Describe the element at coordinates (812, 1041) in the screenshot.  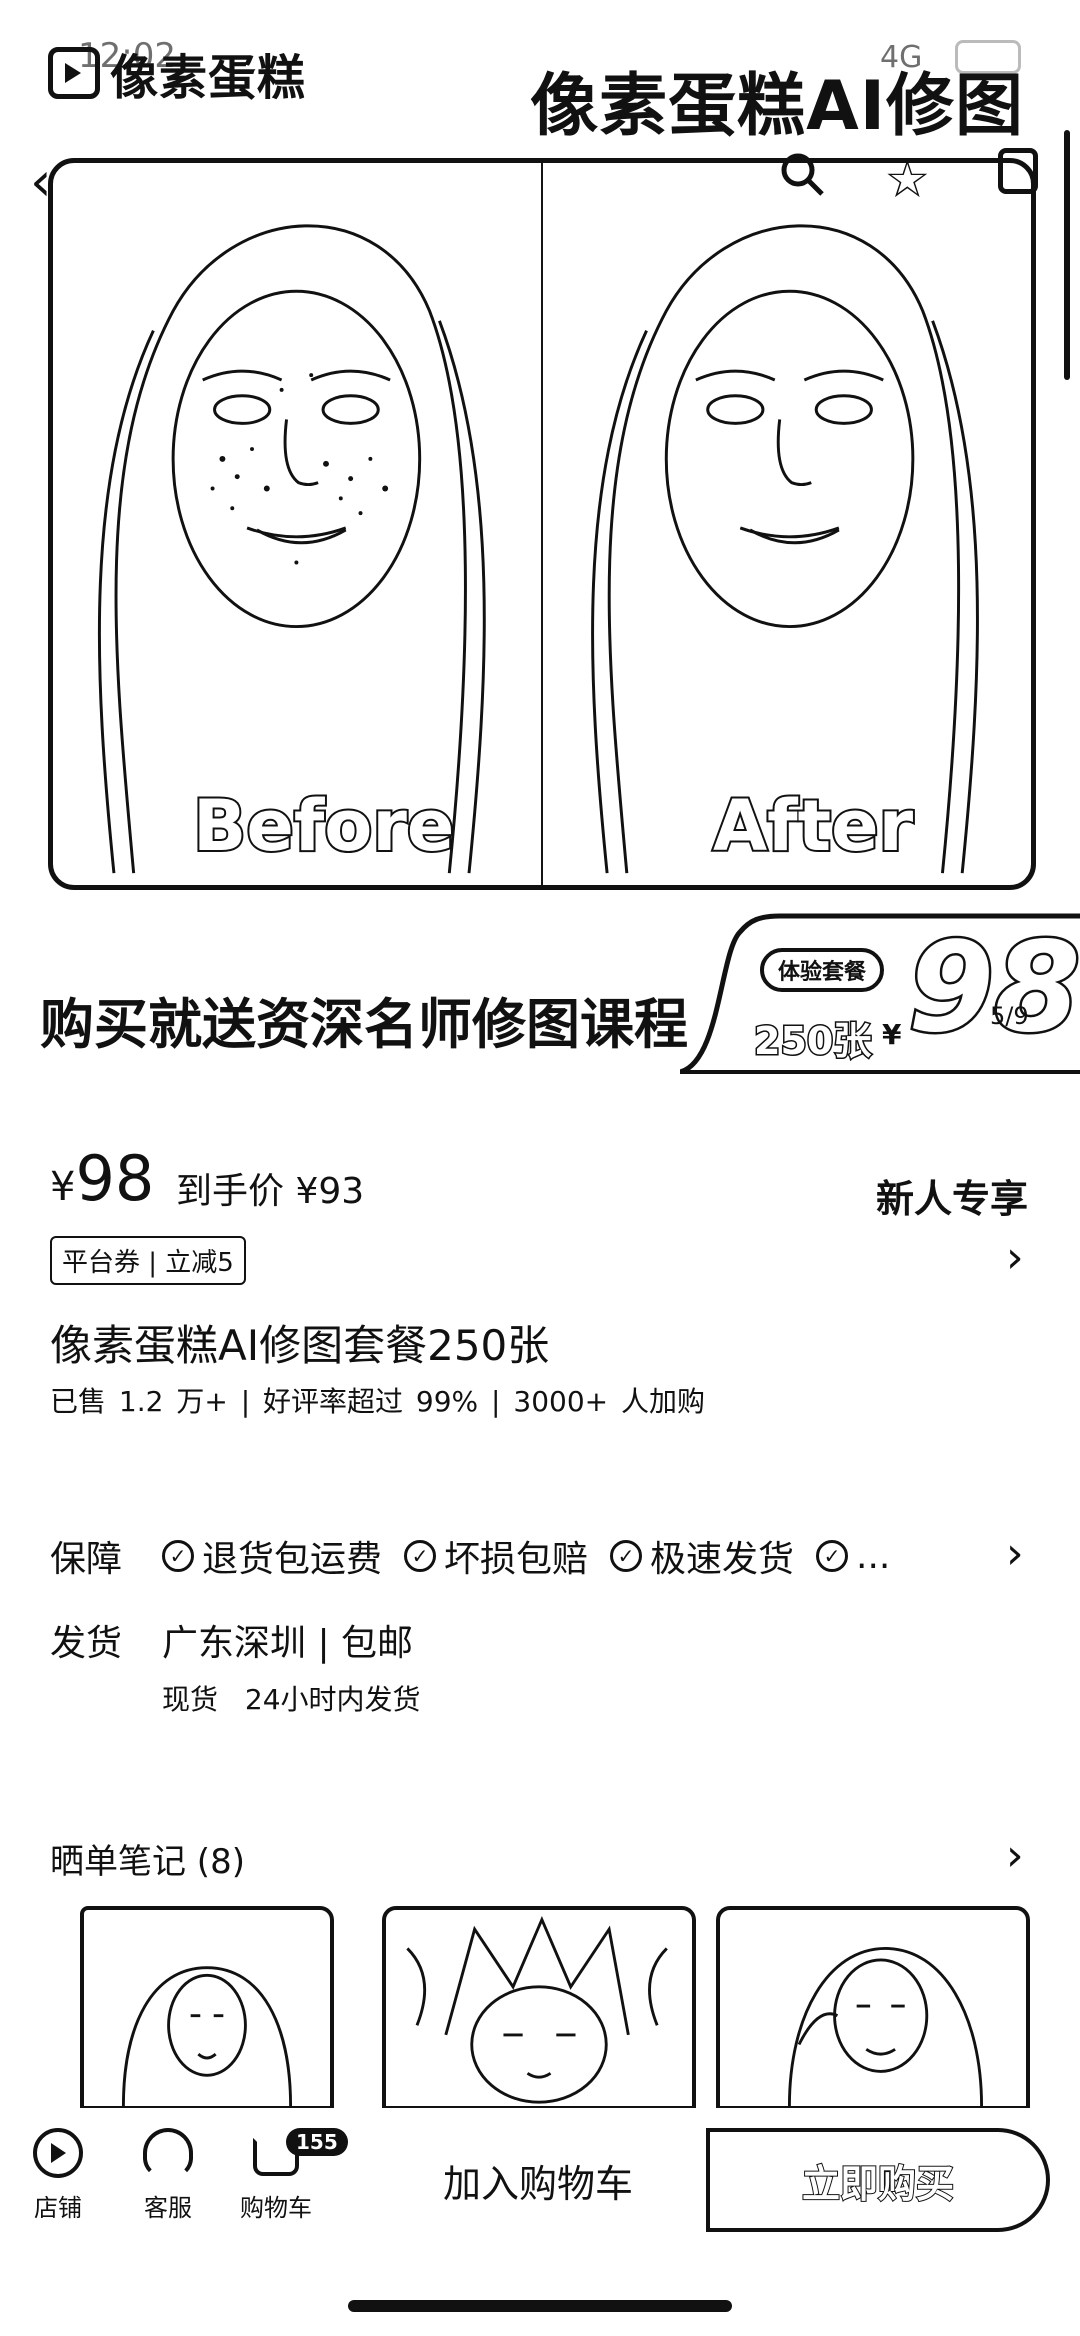
I see `package-count: 250张` at that location.